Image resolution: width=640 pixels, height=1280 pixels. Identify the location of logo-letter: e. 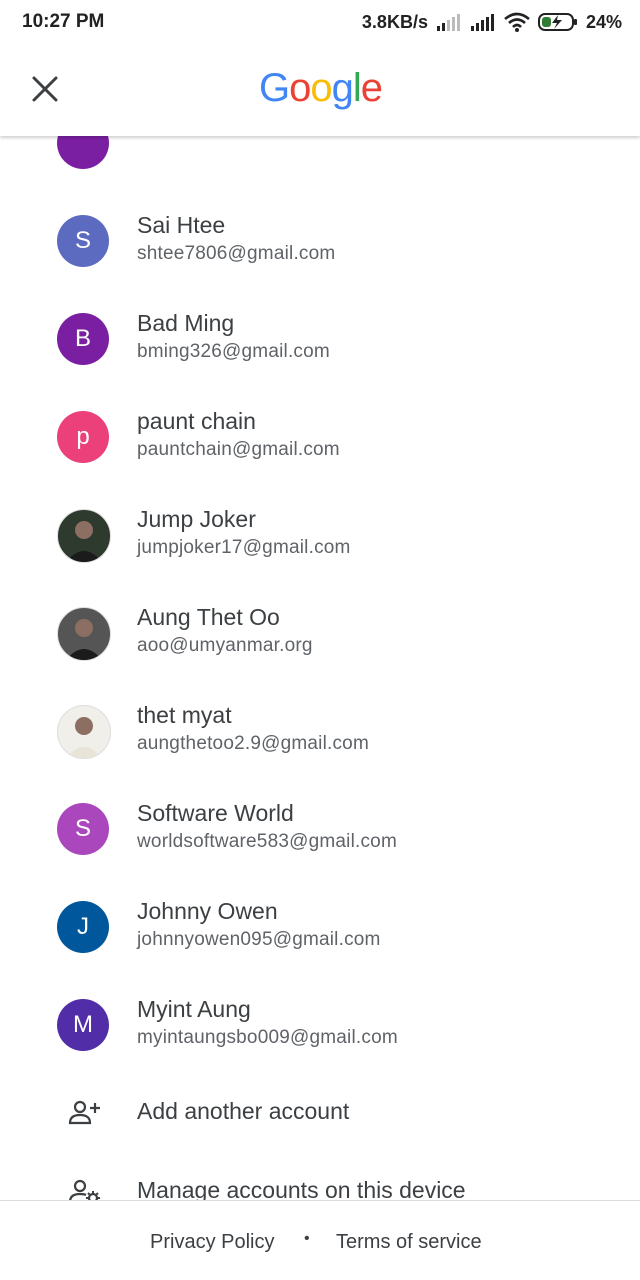
(371, 88).